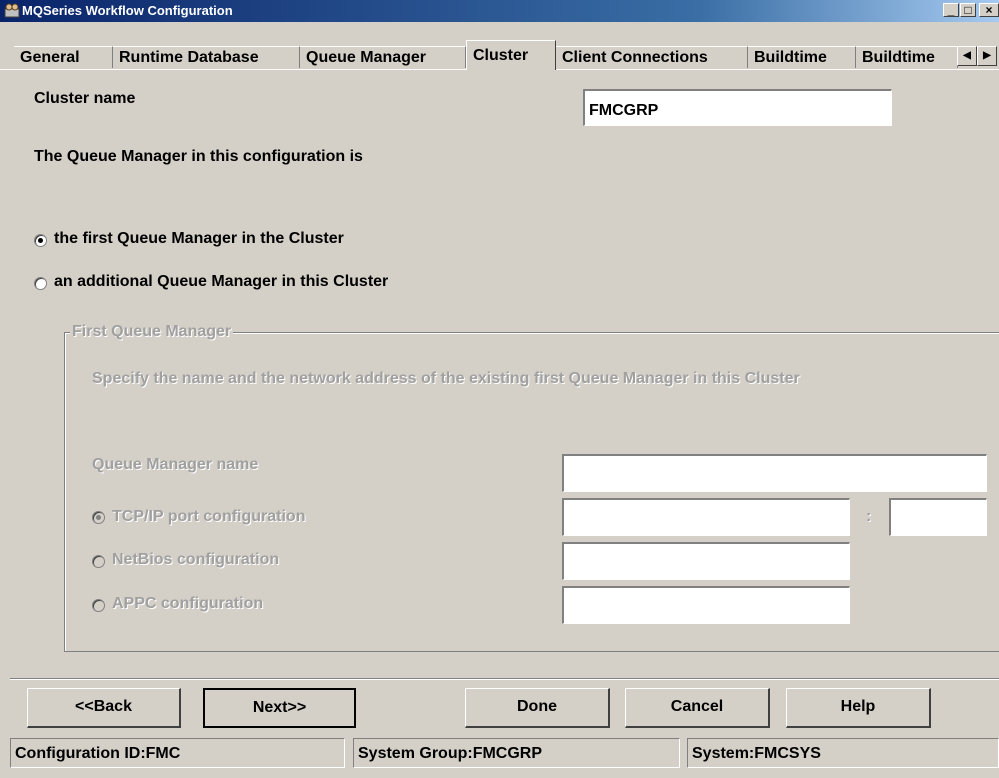 Image resolution: width=999 pixels, height=778 pixels. Describe the element at coordinates (858, 708) in the screenshot. I see `help-button: Help` at that location.